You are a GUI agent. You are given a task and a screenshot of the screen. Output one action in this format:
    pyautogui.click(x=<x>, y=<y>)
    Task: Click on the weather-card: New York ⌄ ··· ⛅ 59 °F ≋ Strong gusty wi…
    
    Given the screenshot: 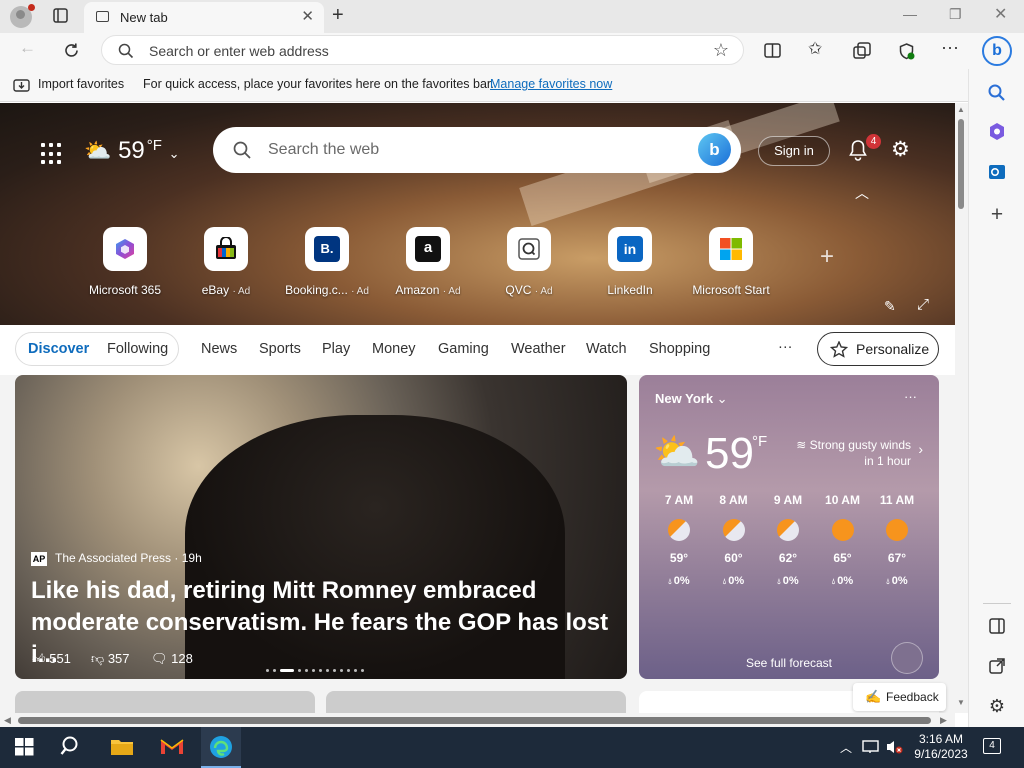 What is the action you would take?
    pyautogui.click(x=789, y=527)
    